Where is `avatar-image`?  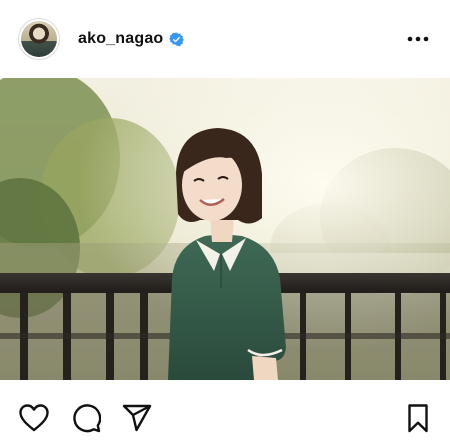 avatar-image is located at coordinates (39, 39).